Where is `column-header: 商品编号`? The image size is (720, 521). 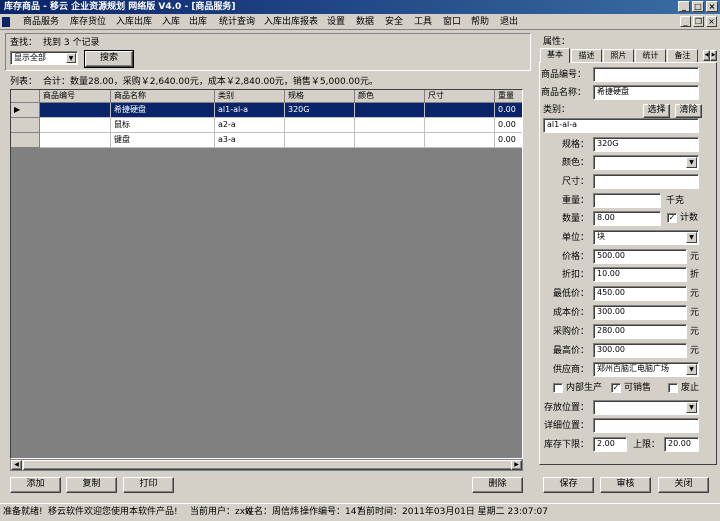 column-header: 商品编号 is located at coordinates (75, 96).